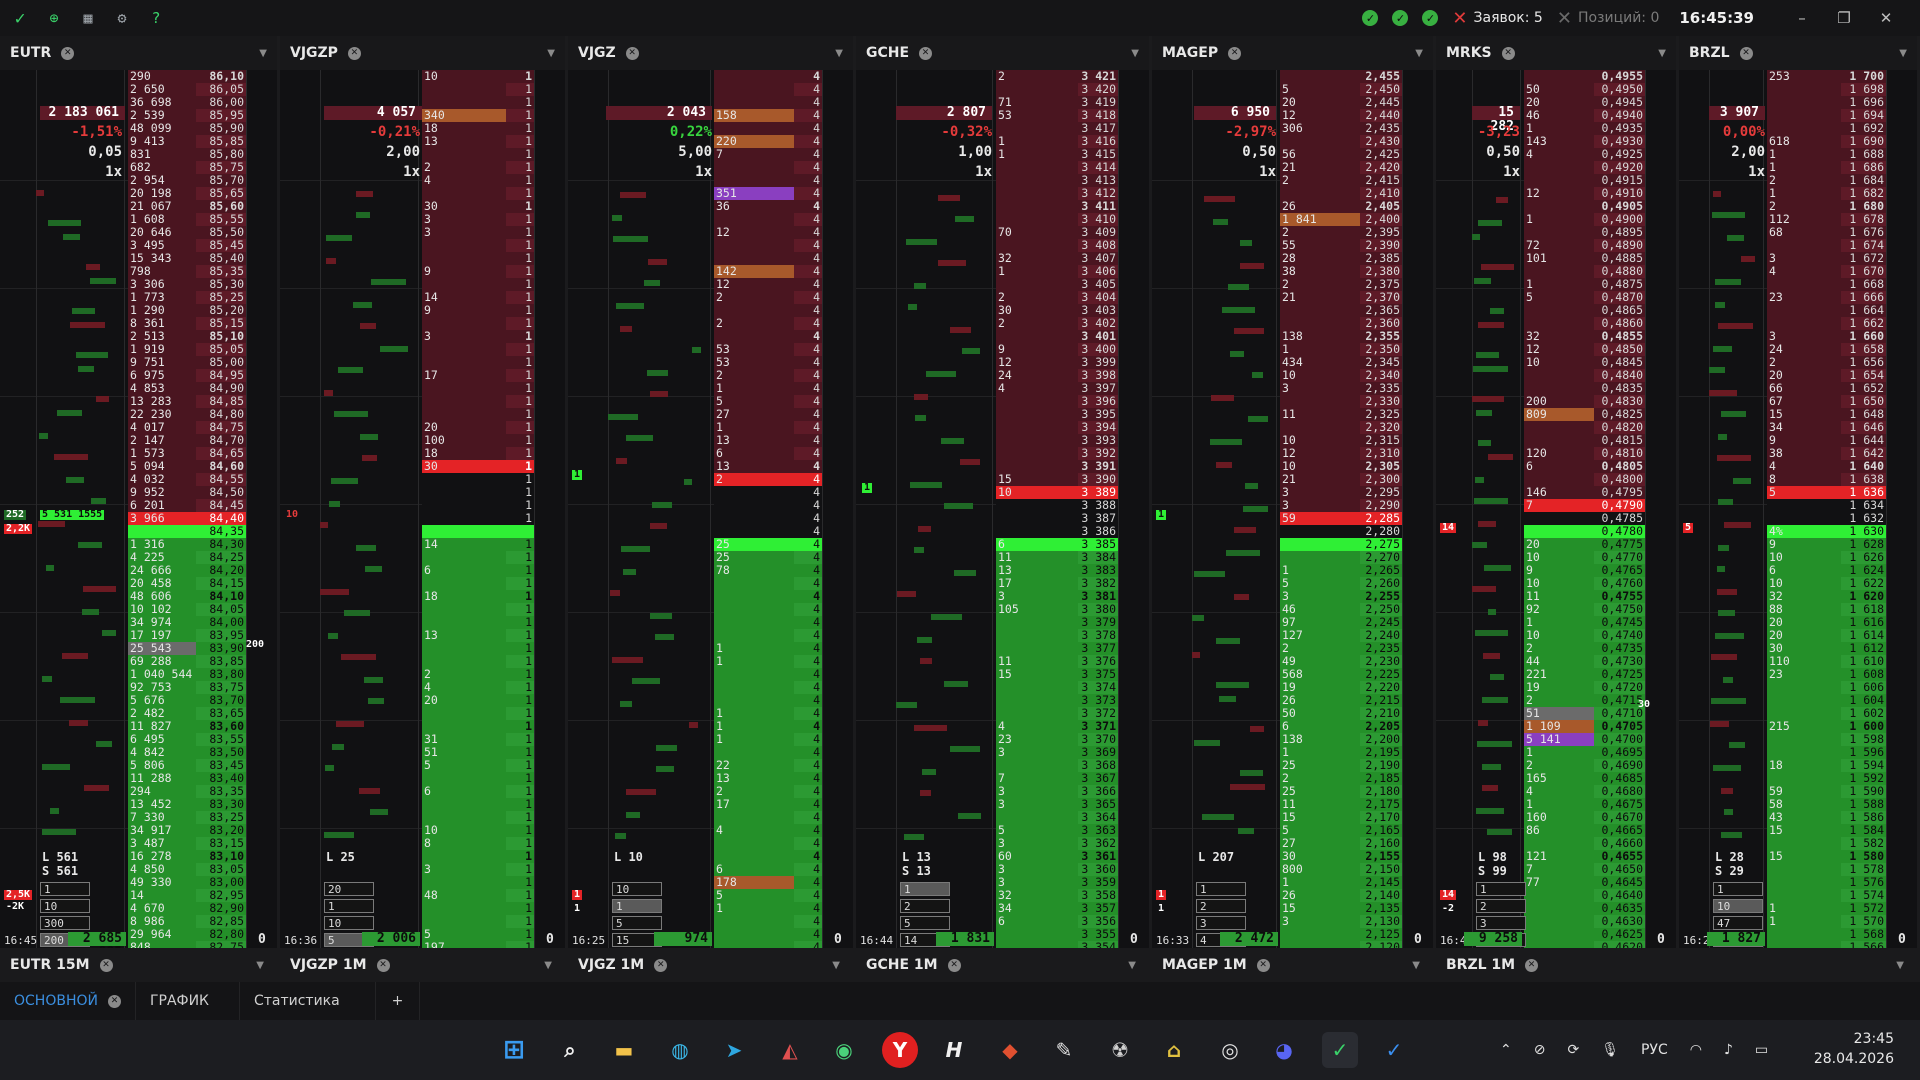 Image resolution: width=1920 pixels, height=1080 pixels. I want to click on depth-volume: 138, so click(1320, 336).